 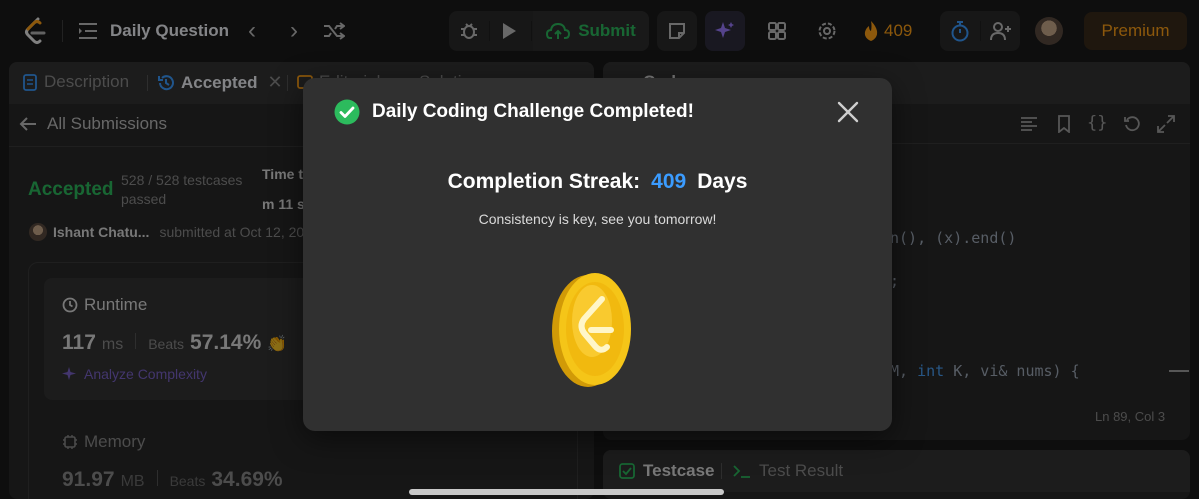 I want to click on modal-title: Daily Coding Challenge Completed!, so click(x=533, y=111).